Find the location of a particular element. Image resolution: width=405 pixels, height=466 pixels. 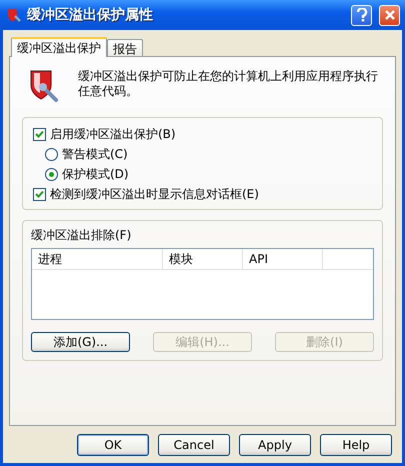

column-header: API is located at coordinates (283, 259).